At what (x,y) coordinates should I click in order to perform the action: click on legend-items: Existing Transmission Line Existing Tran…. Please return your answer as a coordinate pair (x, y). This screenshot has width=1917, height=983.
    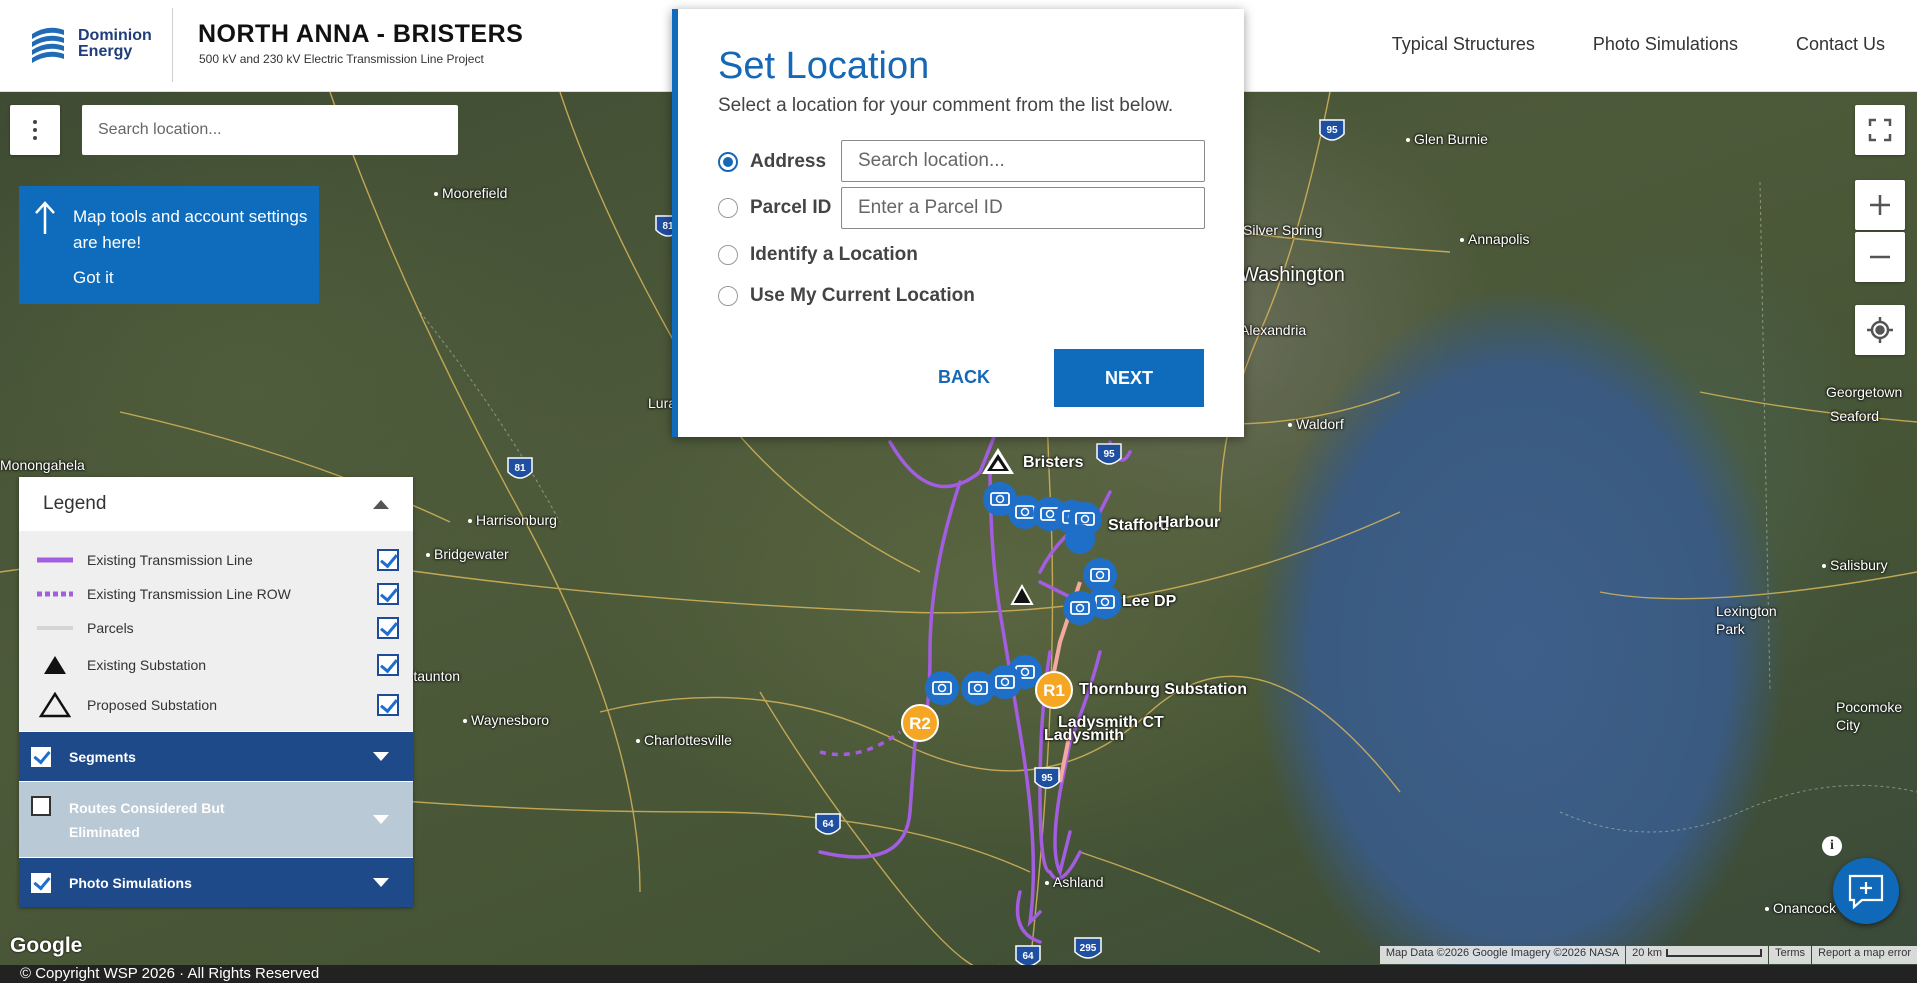
    Looking at the image, I should click on (216, 631).